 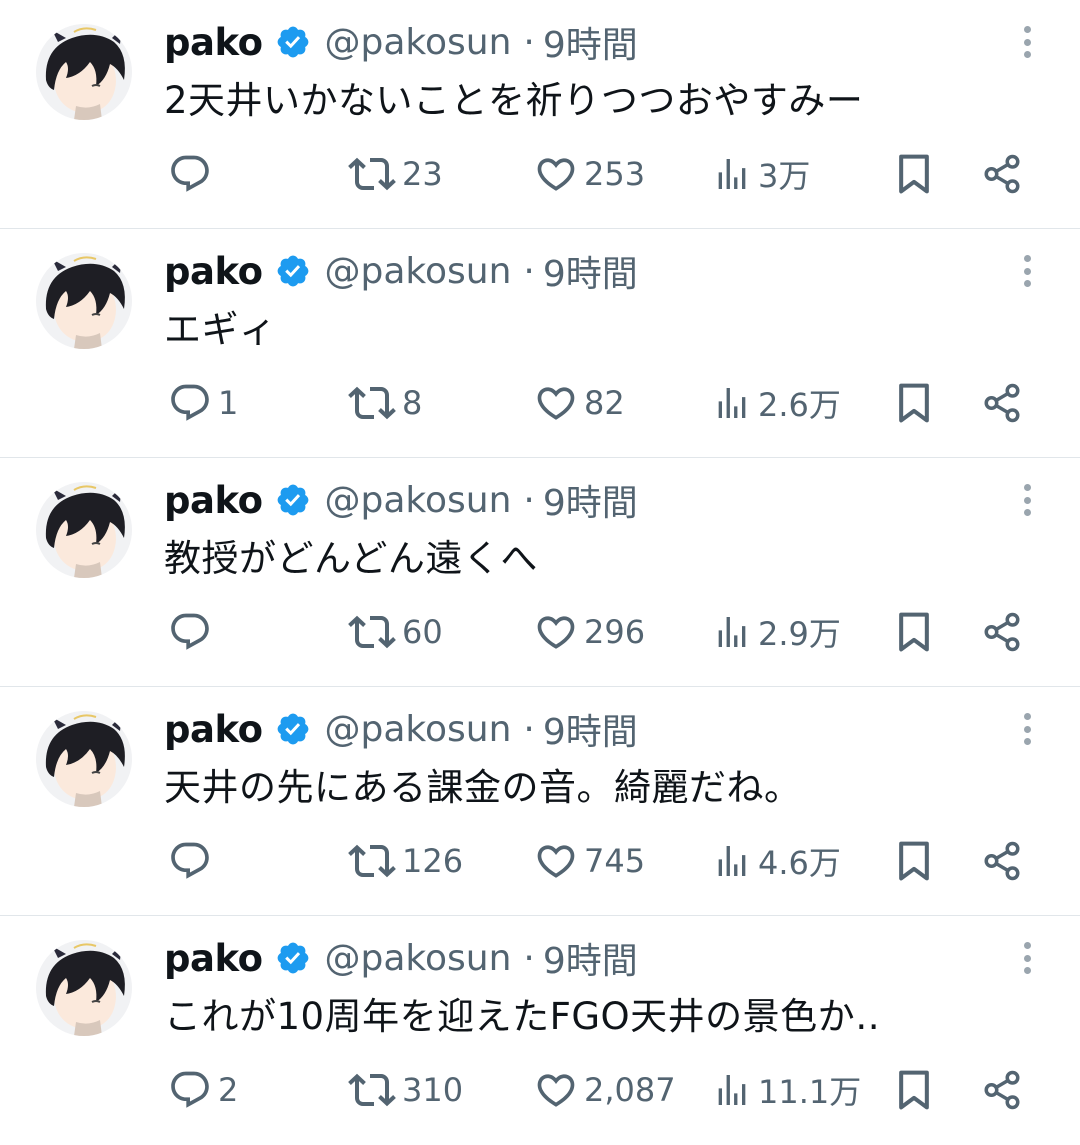 What do you see at coordinates (522, 1016) in the screenshot?
I see `tweet-text: これが10周年を迎えたFGO天井の景色か‥` at bounding box center [522, 1016].